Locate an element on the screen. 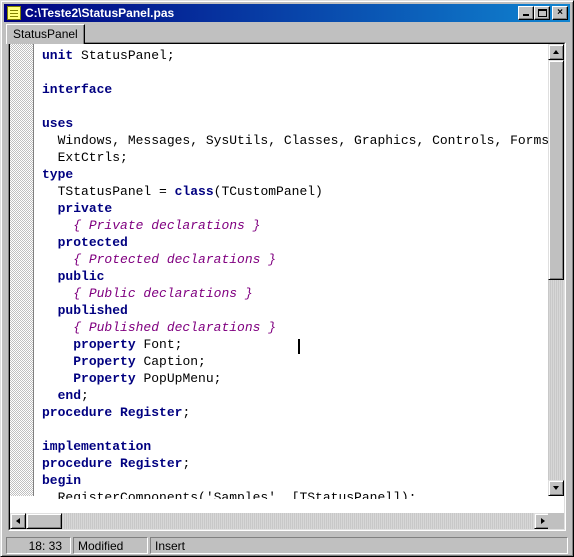 The image size is (574, 557). code-line: interface is located at coordinates (296, 89).